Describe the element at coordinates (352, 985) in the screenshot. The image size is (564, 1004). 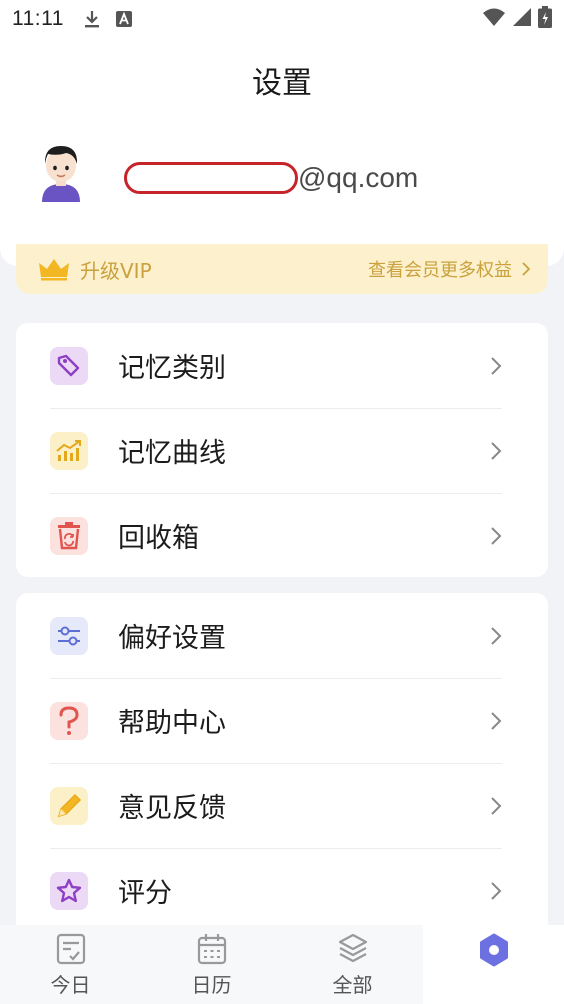
I see `tab-label: 全部` at that location.